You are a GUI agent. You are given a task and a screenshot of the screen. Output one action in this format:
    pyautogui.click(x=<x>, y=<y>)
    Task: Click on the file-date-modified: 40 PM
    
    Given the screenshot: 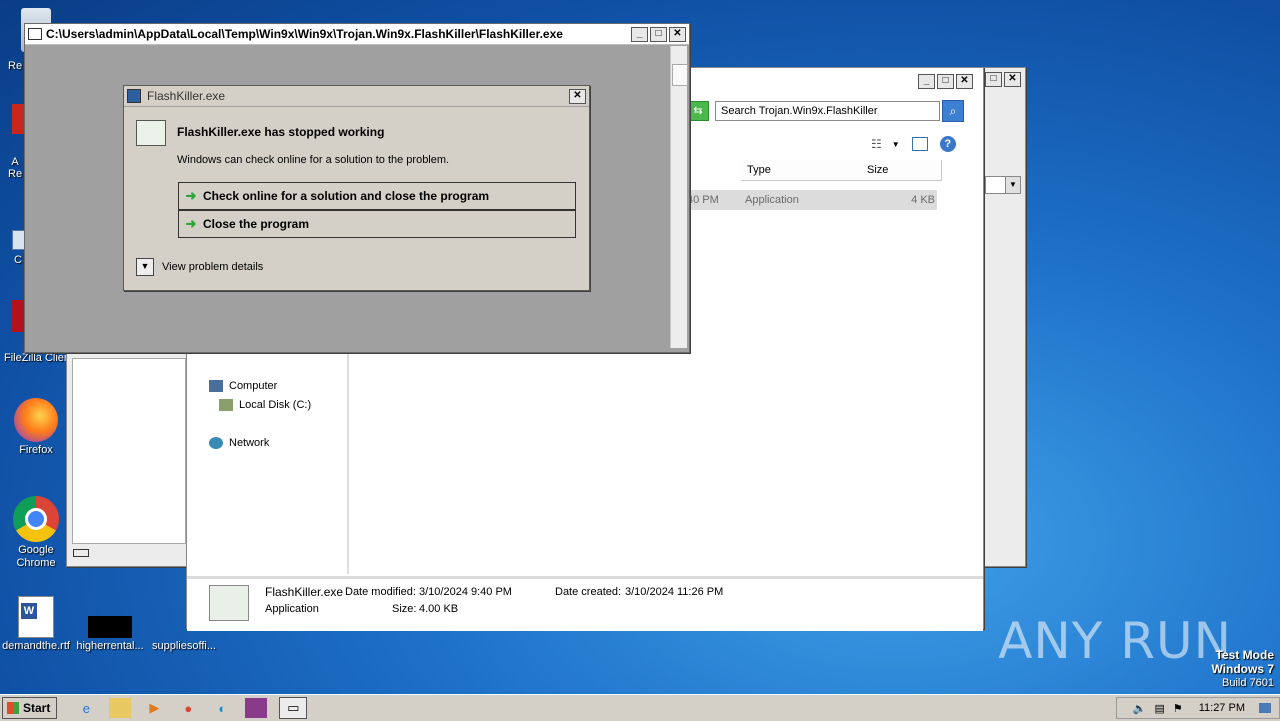 What is the action you would take?
    pyautogui.click(x=703, y=200)
    